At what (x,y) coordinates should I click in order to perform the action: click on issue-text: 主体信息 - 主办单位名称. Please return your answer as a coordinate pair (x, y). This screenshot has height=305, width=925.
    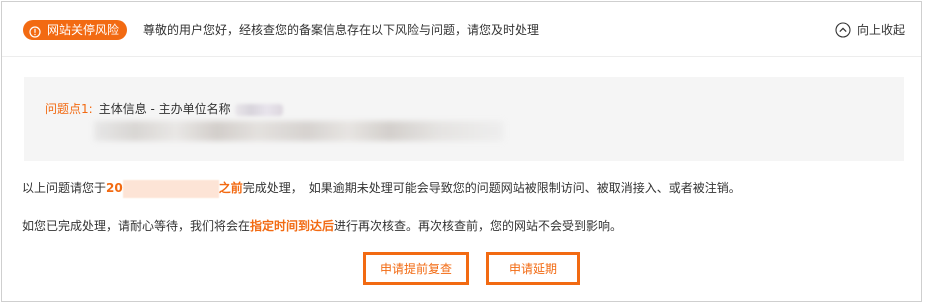
    Looking at the image, I should click on (164, 109).